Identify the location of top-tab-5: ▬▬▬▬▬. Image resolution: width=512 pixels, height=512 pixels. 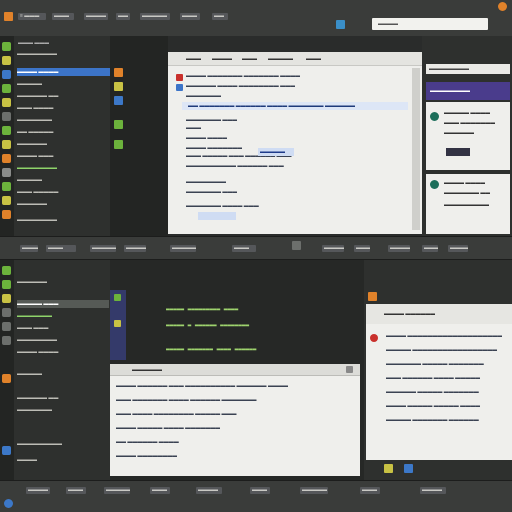
(155, 16).